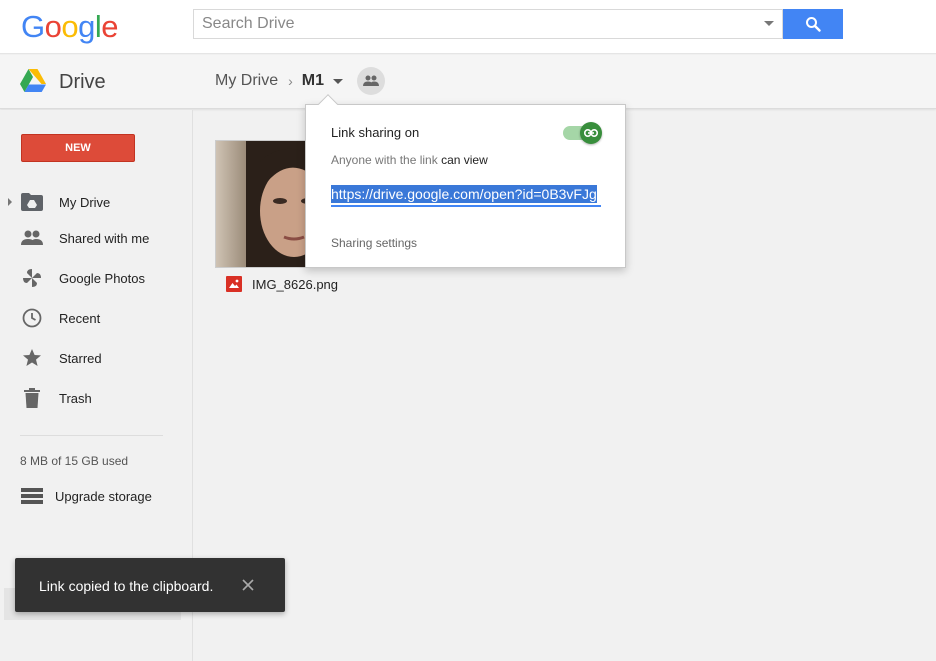 The image size is (936, 661). What do you see at coordinates (313, 81) in the screenshot?
I see `breadcrumb-current: M1` at bounding box center [313, 81].